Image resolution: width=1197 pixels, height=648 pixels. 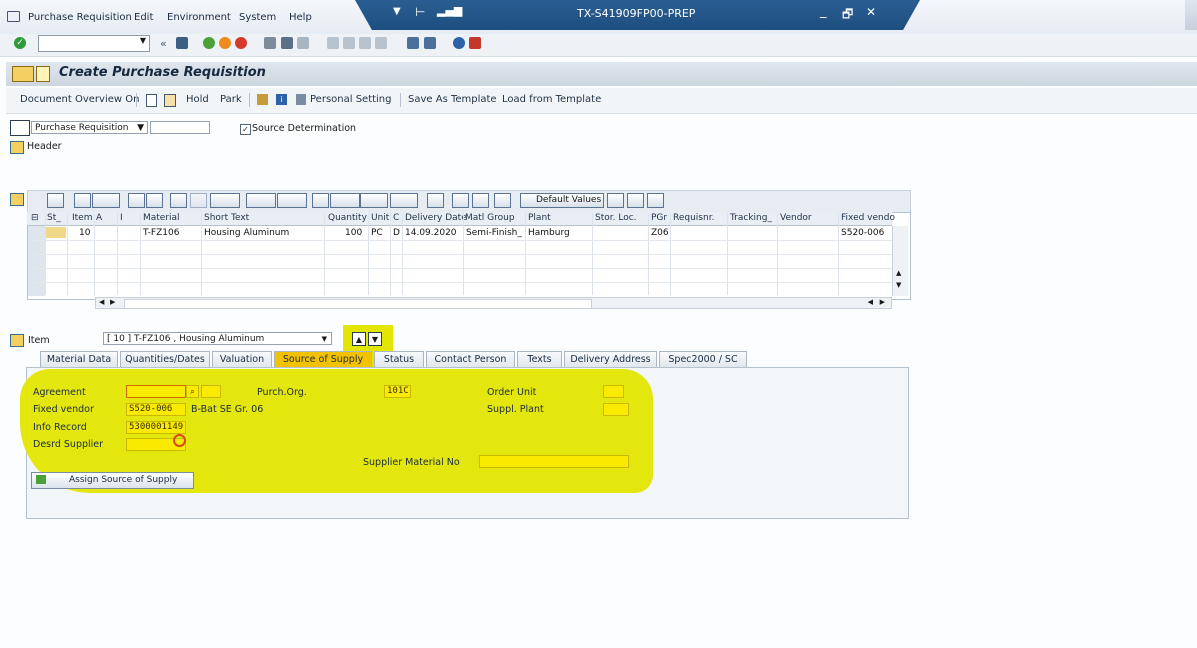 What do you see at coordinates (209, 43) in the screenshot?
I see `back-icon` at bounding box center [209, 43].